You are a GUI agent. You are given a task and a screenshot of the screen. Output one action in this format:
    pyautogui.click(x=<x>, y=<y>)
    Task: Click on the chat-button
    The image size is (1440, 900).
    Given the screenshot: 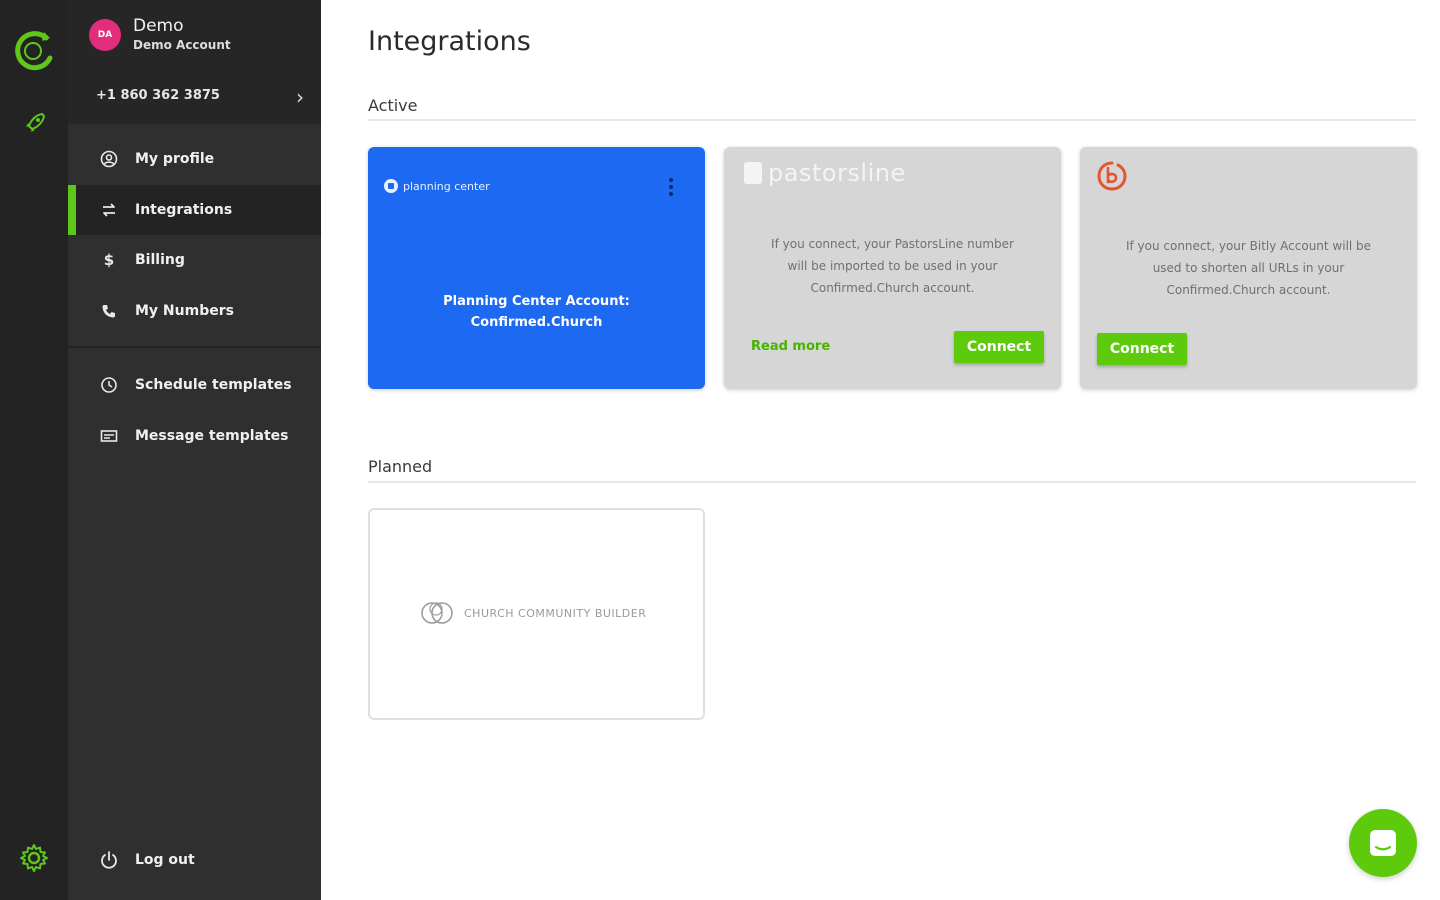 What is the action you would take?
    pyautogui.click(x=1383, y=843)
    